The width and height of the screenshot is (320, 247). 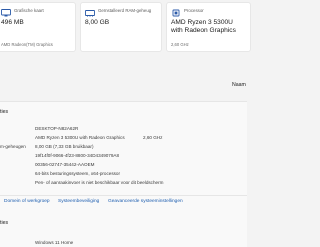 I want to click on spec-processor-speed: 2,60 GHz, so click(x=153, y=137).